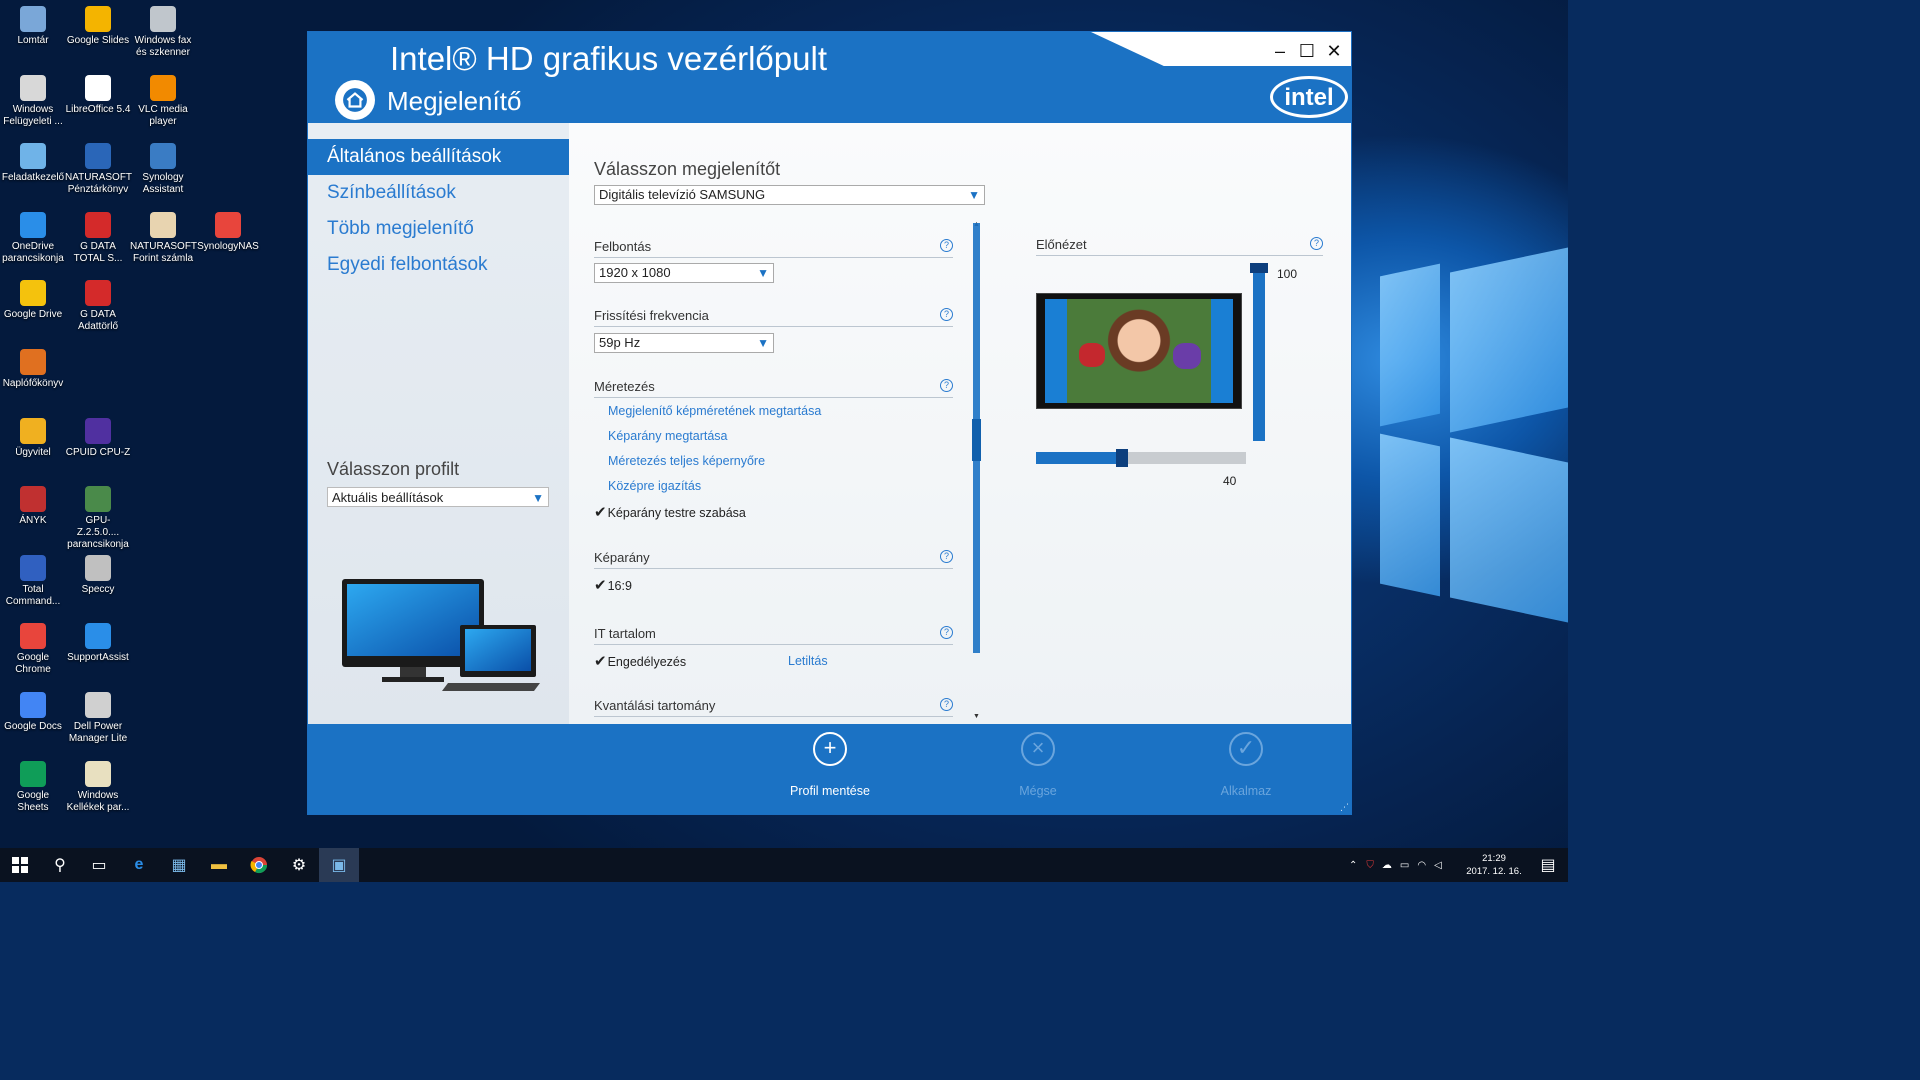 This screenshot has width=1920, height=1080. What do you see at coordinates (33, 712) in the screenshot?
I see `desktop-icon: Google Docs` at bounding box center [33, 712].